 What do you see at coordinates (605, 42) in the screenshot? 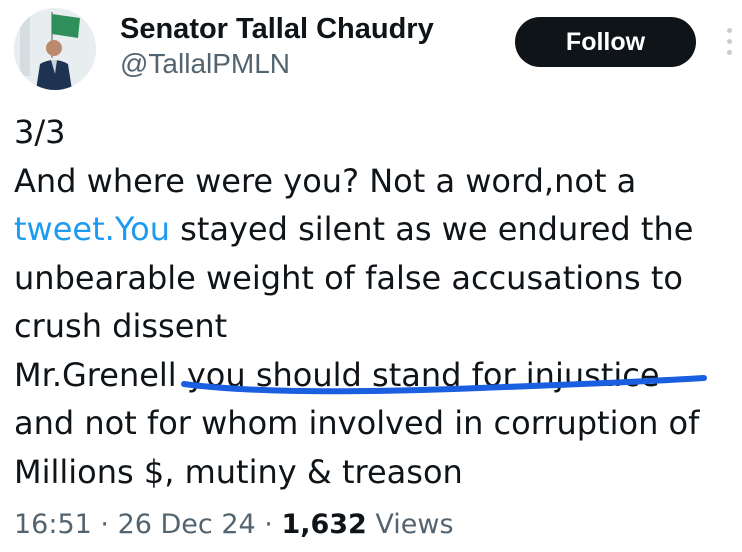
I see `follow-button: Follow` at bounding box center [605, 42].